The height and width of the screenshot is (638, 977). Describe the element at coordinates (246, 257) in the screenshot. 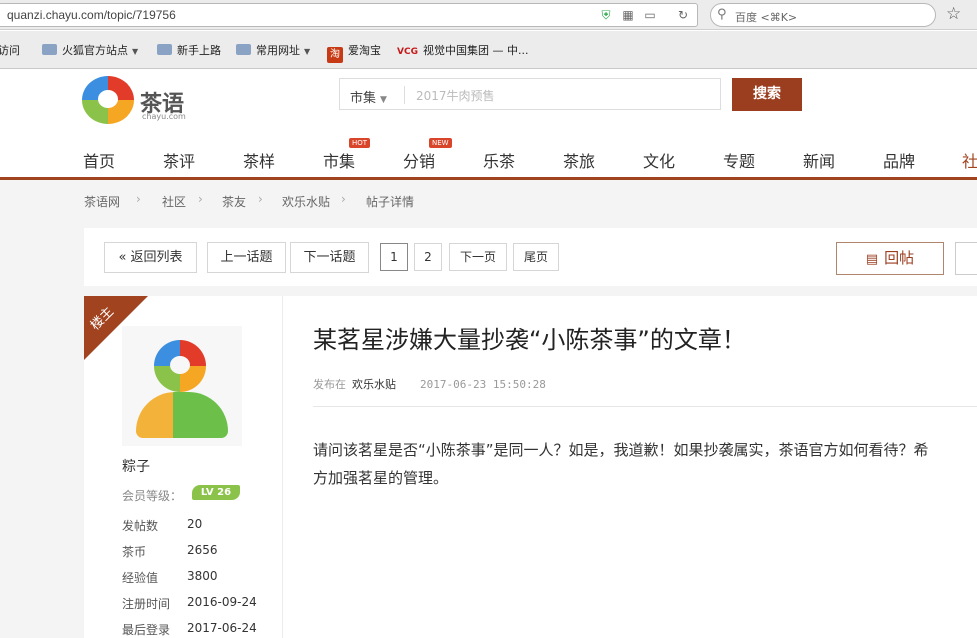

I see `previous-topic-button: 上一话题` at that location.